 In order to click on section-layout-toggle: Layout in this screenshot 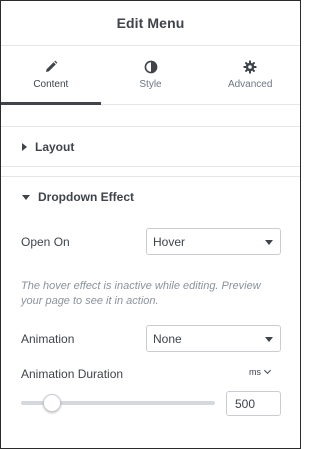, I will do `click(150, 146)`.